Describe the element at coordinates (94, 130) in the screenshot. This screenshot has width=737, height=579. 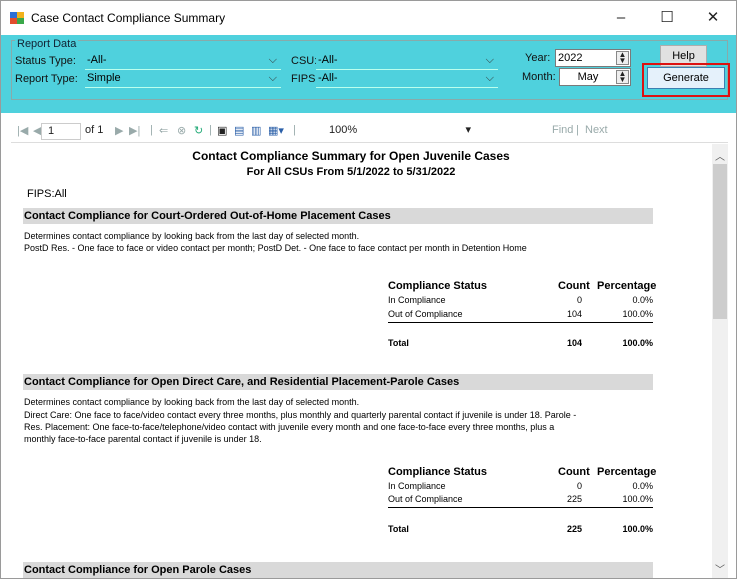
I see `page-count: of 1` at that location.